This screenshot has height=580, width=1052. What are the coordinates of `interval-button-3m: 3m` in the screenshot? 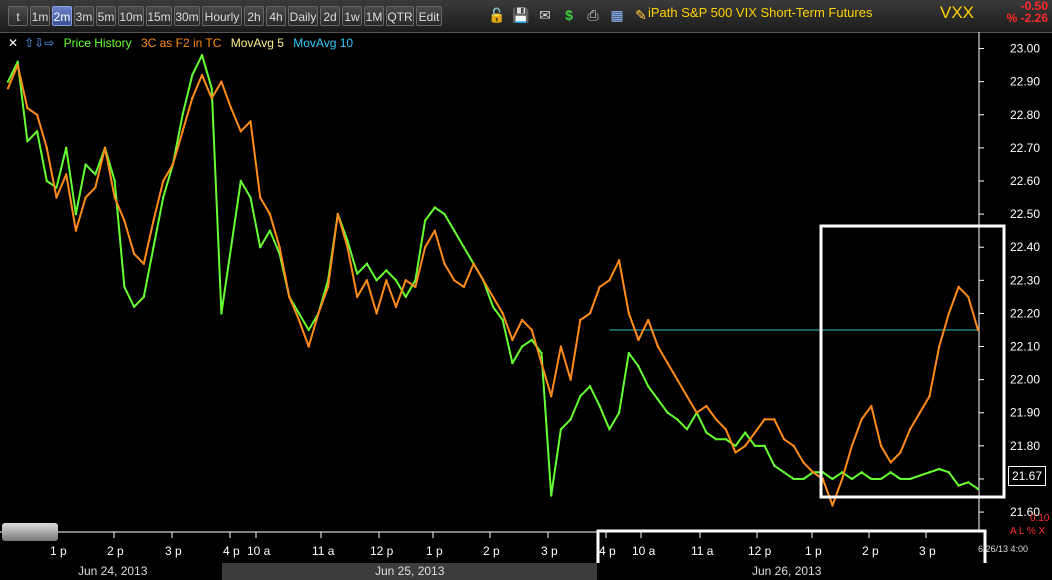 It's located at (84, 16).